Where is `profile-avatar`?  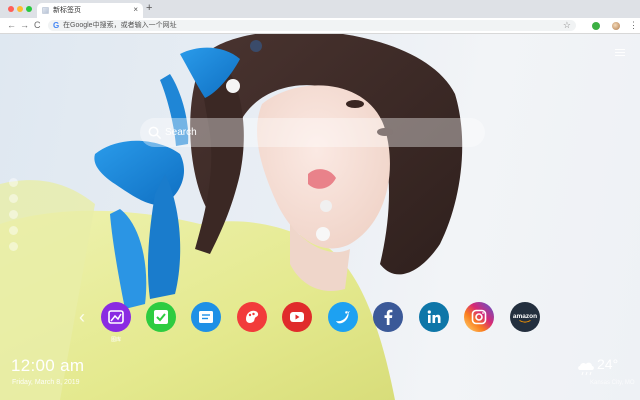
profile-avatar is located at coordinates (616, 26).